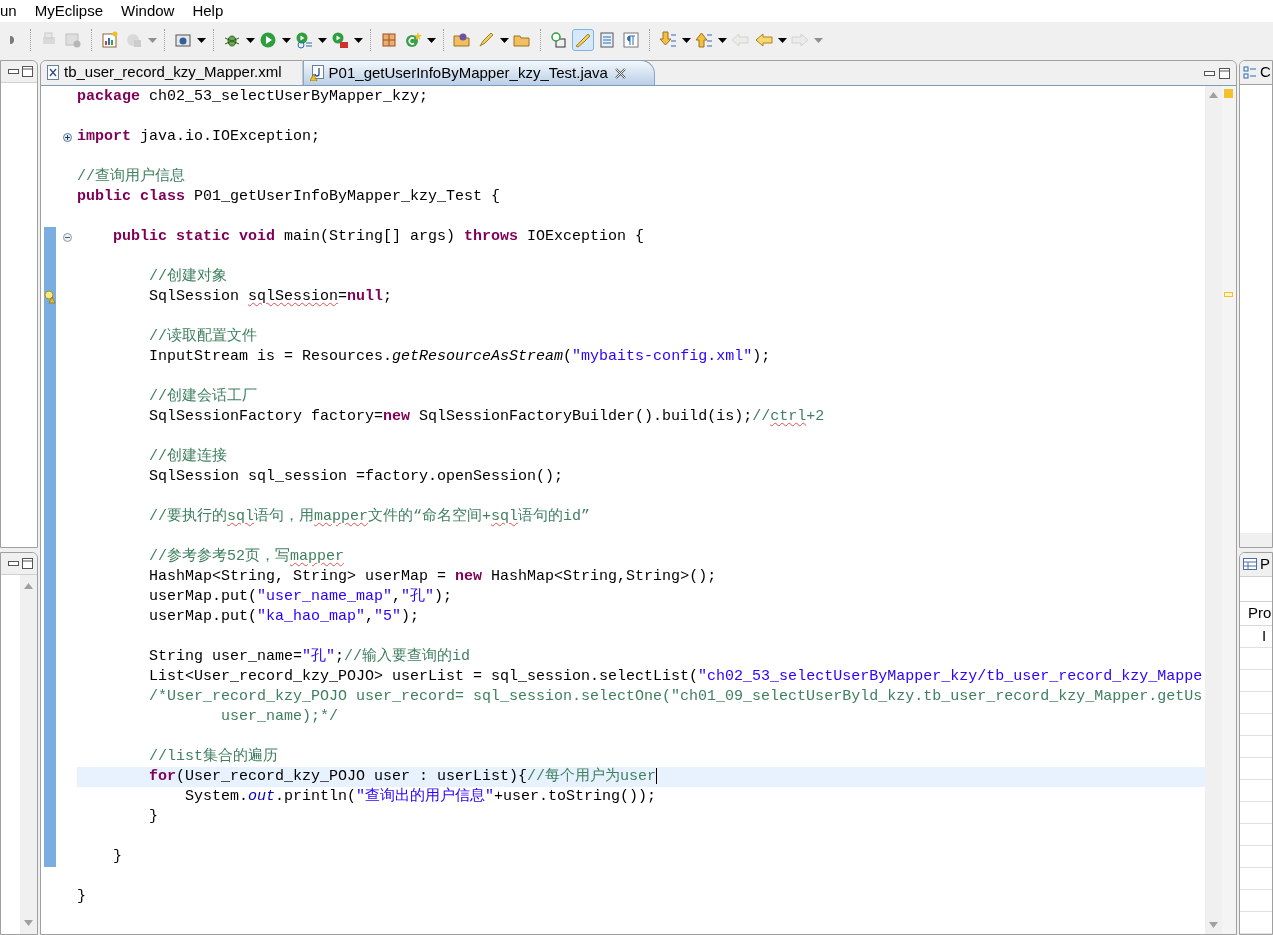  Describe the element at coordinates (301, 597) in the screenshot. I see `code-line: userMap.put("user_name_map","孔");` at that location.